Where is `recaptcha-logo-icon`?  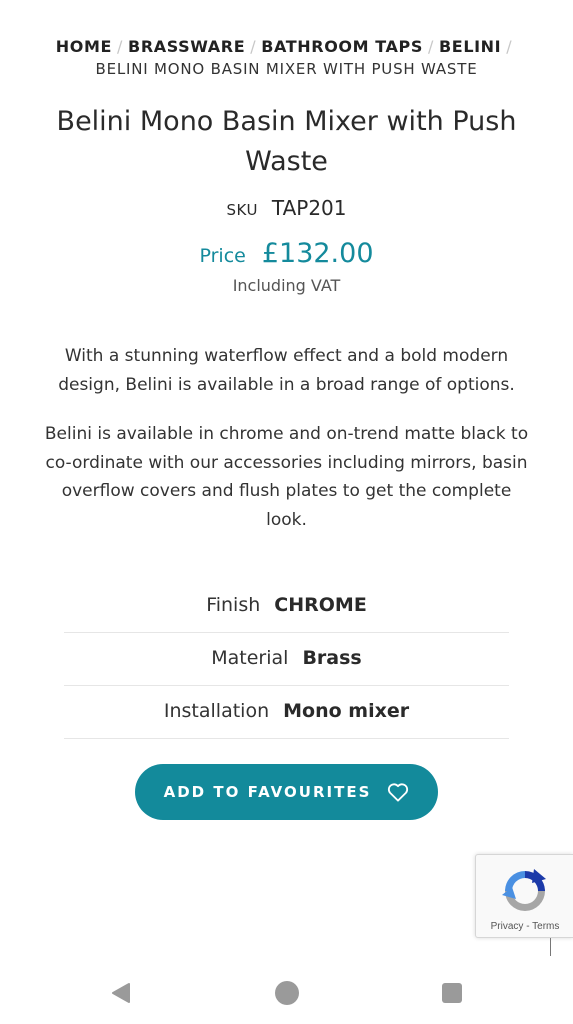 recaptcha-logo-icon is located at coordinates (525, 893).